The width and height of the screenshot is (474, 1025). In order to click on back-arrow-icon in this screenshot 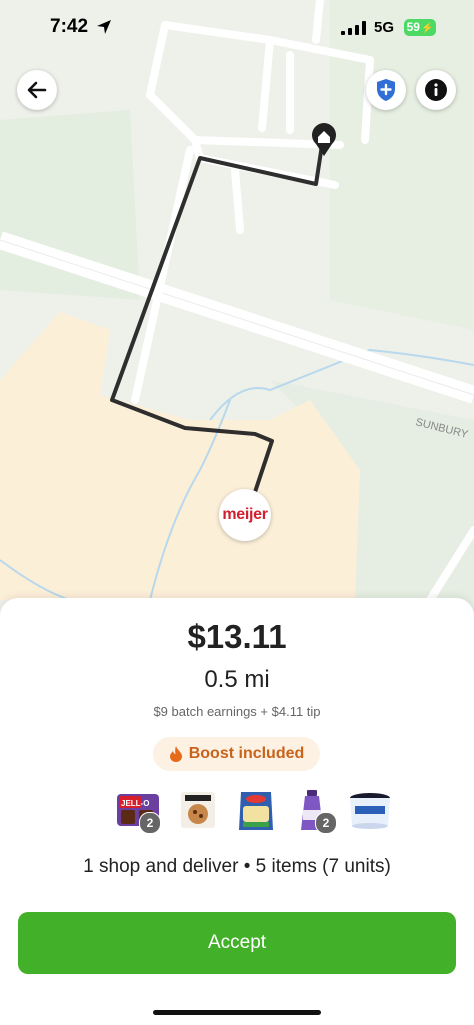, I will do `click(37, 90)`.